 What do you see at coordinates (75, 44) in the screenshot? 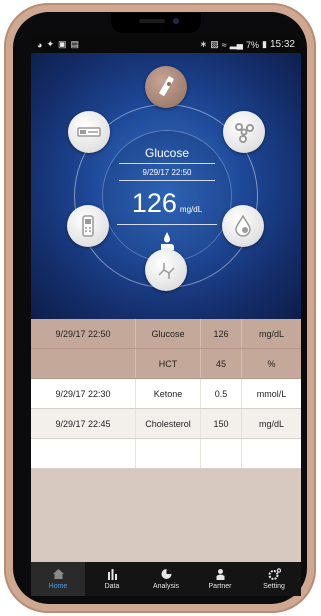
I see `calendar-icon: ▤` at bounding box center [75, 44].